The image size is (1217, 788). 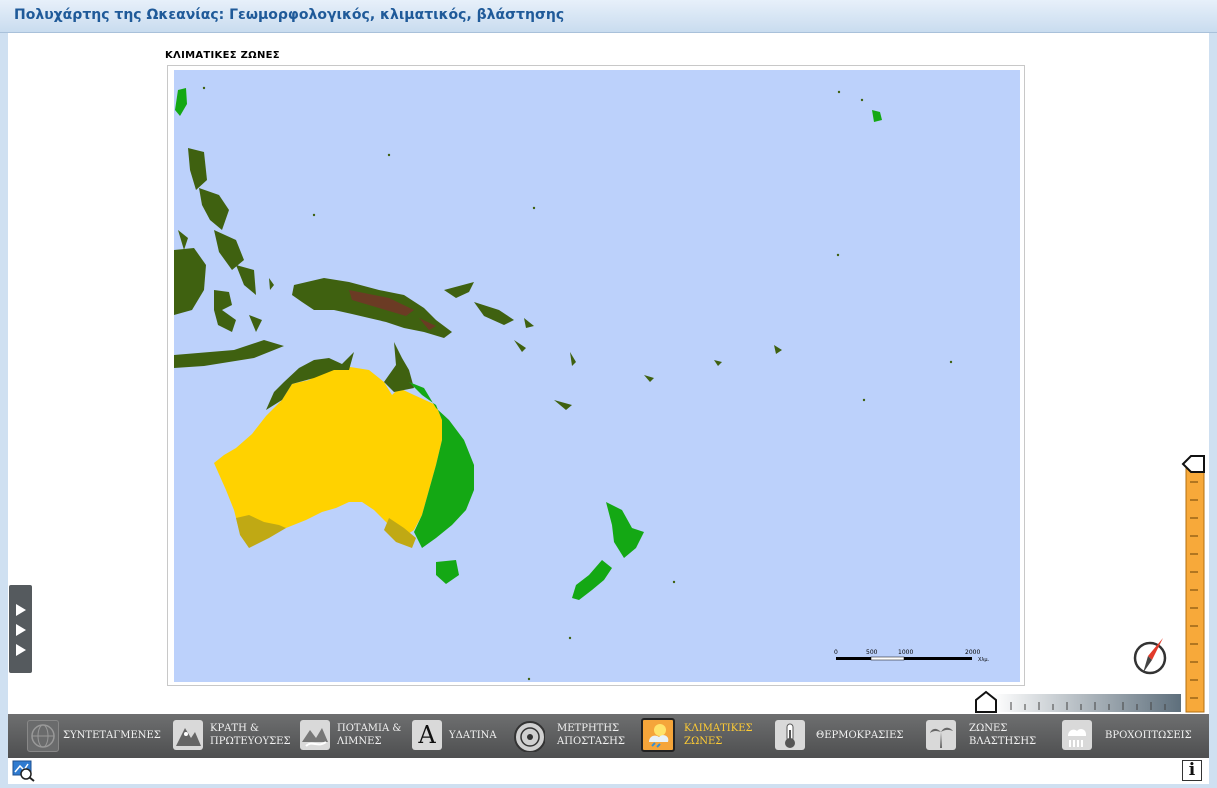 I want to click on toolbar-distance-meter: ΜΕΤΡΗΤΗΣ ΑΠΟΣΤΑΣΗΣ, so click(x=570, y=736).